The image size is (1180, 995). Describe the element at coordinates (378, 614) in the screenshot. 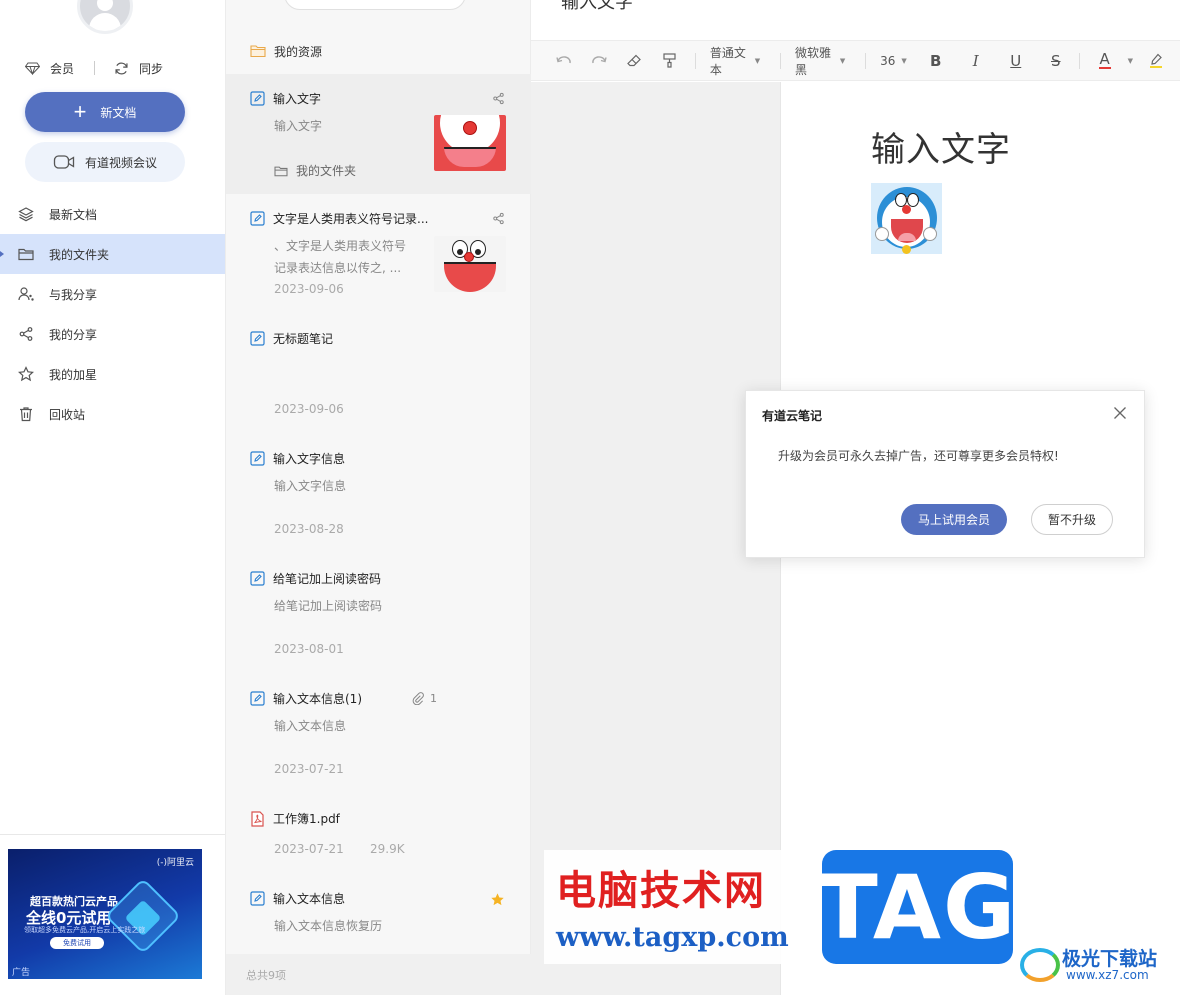

I see `list-item: 给笔记加上阅读密码 给笔记加上阅读密码 2023-08-01` at that location.